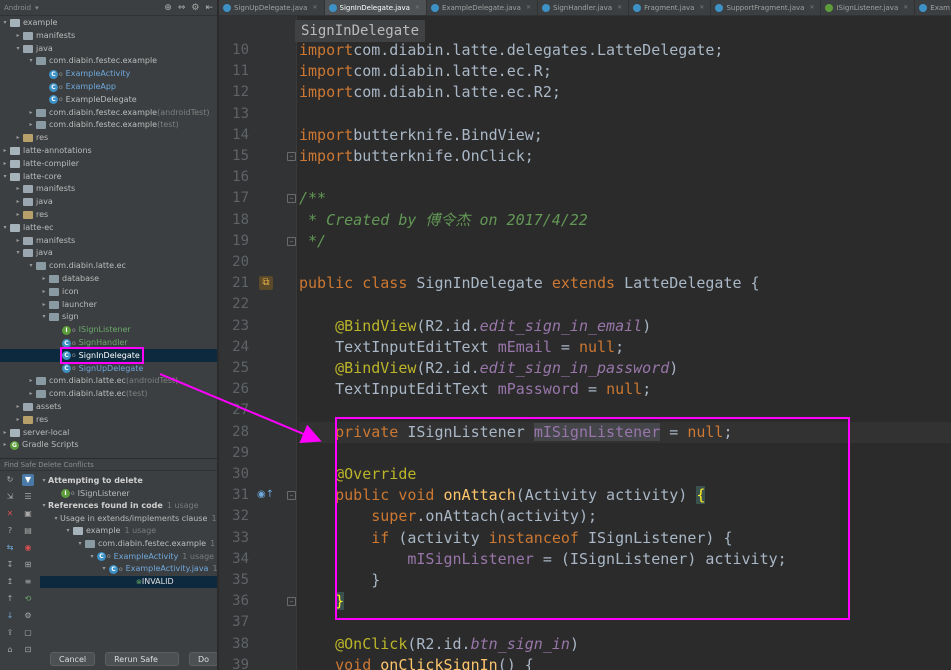  I want to click on tree-item: ▸ icon, so click(59, 292).